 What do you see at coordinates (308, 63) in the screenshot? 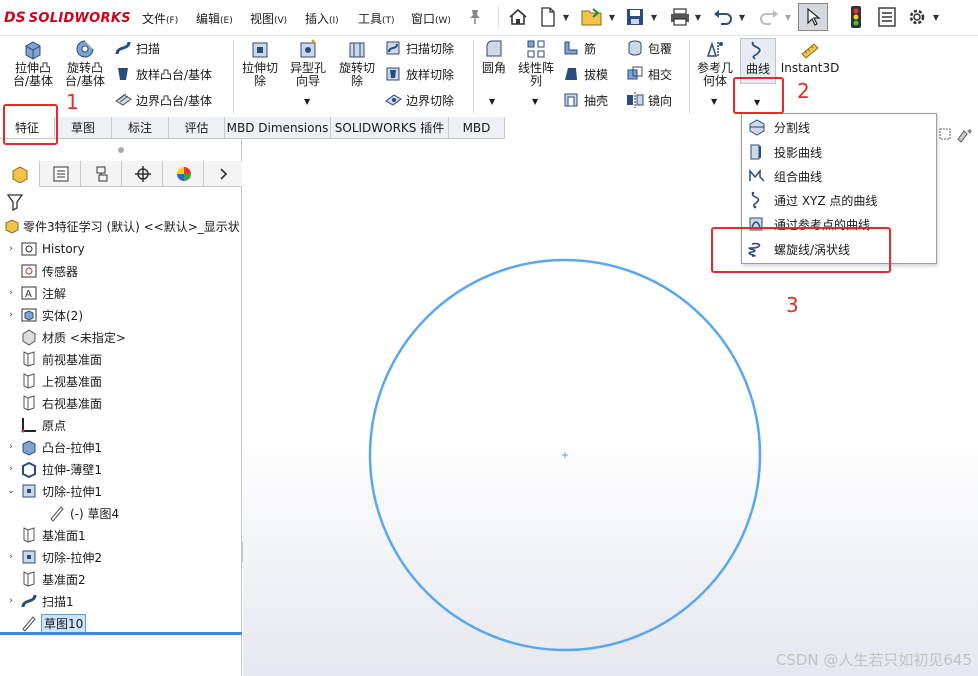
I see `hole-wizard-button: 异型孔向导` at bounding box center [308, 63].